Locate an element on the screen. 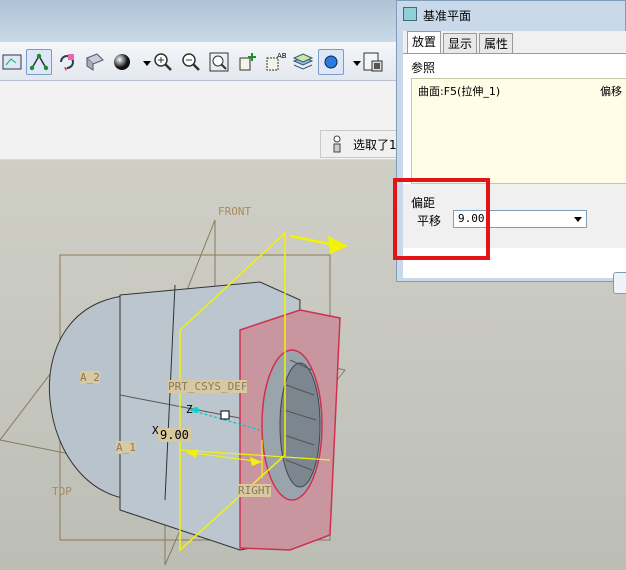 This screenshot has width=626, height=570. a1-axis-label: A_1 is located at coordinates (126, 447).